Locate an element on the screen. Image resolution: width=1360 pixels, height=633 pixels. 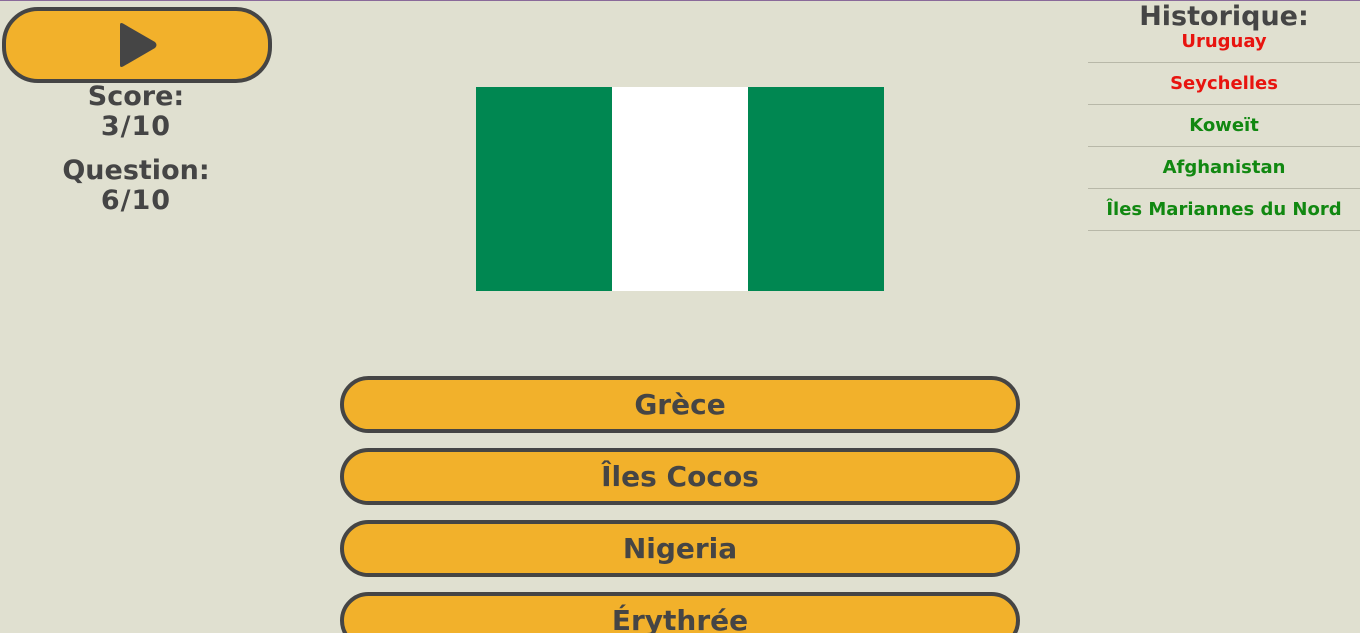
play-button is located at coordinates (137, 45).